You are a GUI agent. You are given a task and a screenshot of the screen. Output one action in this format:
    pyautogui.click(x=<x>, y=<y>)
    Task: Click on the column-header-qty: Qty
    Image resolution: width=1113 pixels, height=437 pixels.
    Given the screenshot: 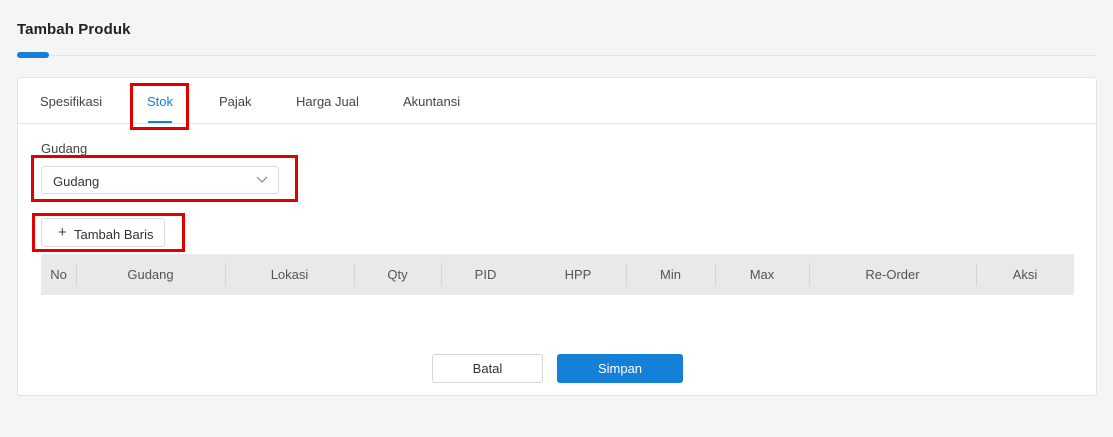 What is the action you would take?
    pyautogui.click(x=397, y=274)
    